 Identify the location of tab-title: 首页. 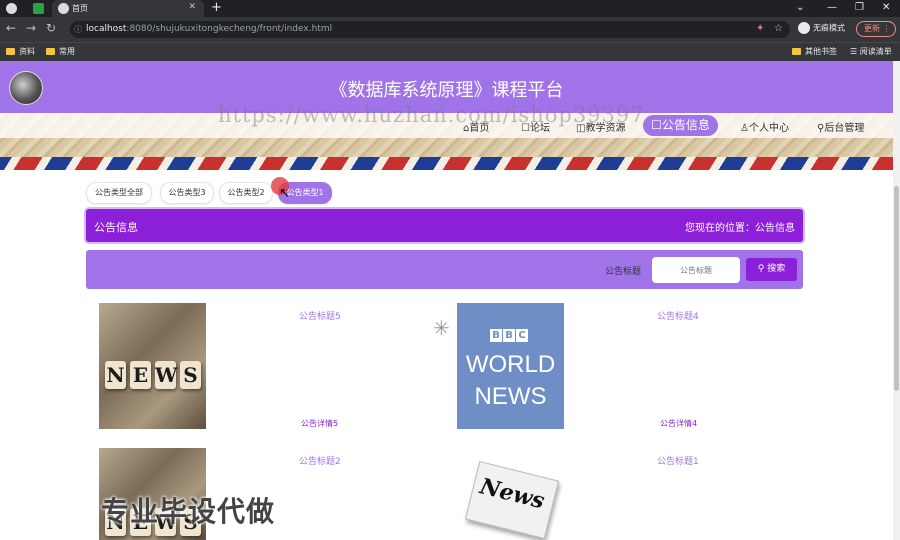
(80, 8).